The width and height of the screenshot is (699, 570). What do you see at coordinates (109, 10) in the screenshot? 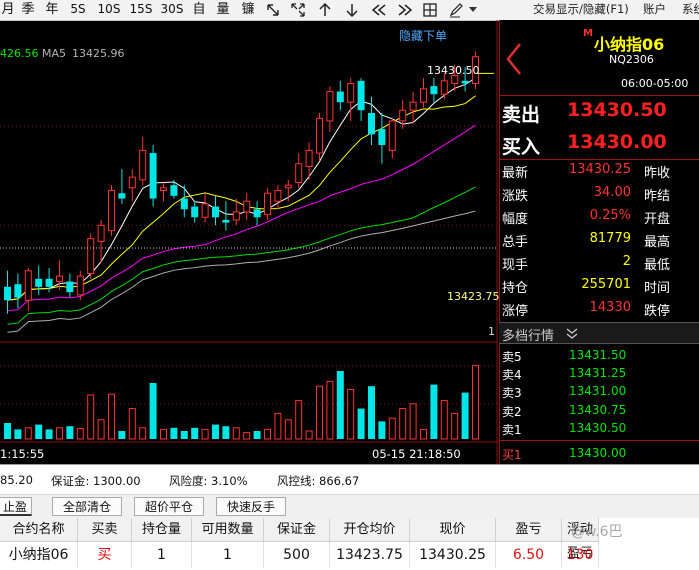
I see `period-10s: 10S` at bounding box center [109, 10].